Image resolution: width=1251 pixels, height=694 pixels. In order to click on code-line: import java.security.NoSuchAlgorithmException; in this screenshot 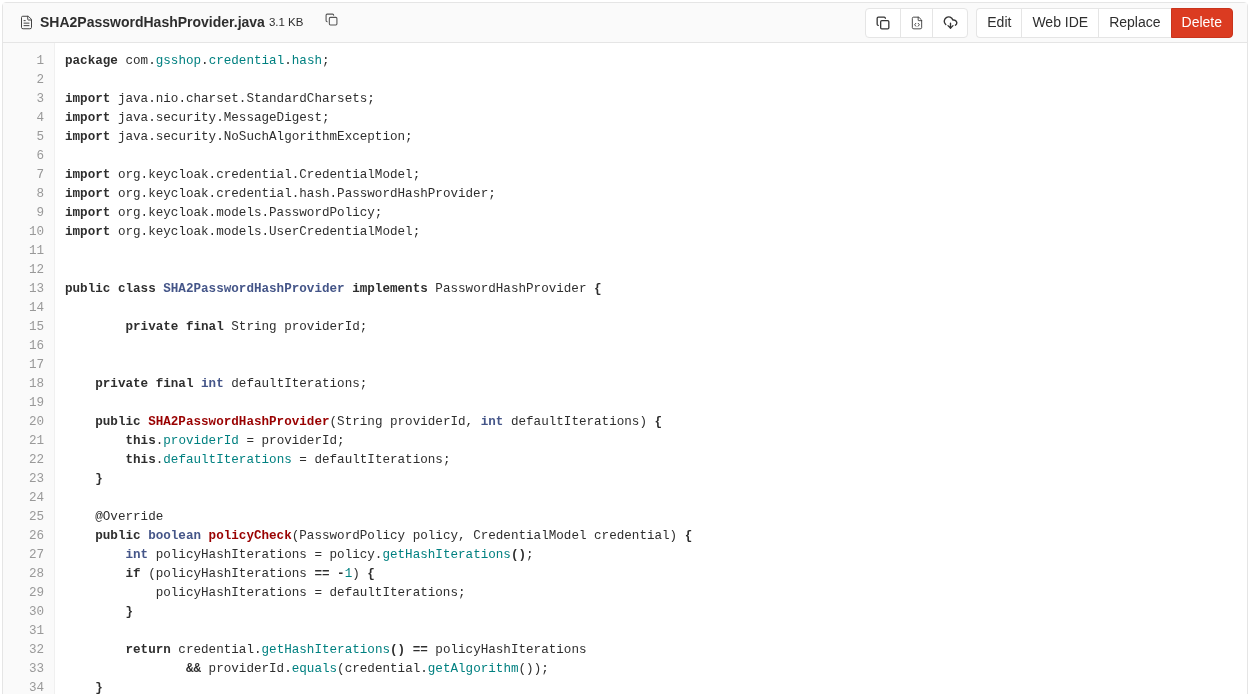, I will do `click(239, 137)`.